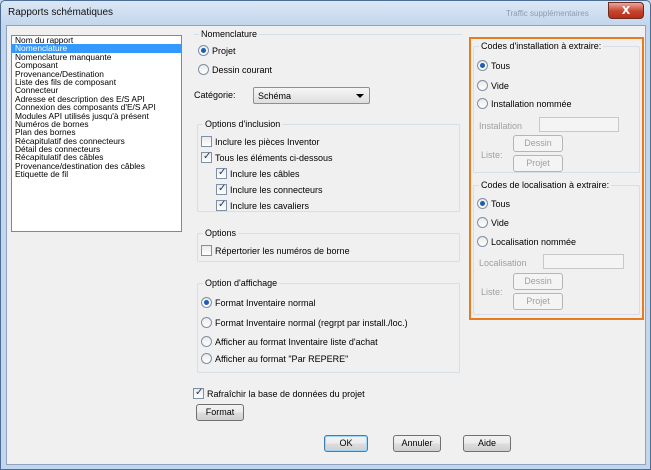 The image size is (651, 470). What do you see at coordinates (360, 96) in the screenshot?
I see `chevron-down-icon` at bounding box center [360, 96].